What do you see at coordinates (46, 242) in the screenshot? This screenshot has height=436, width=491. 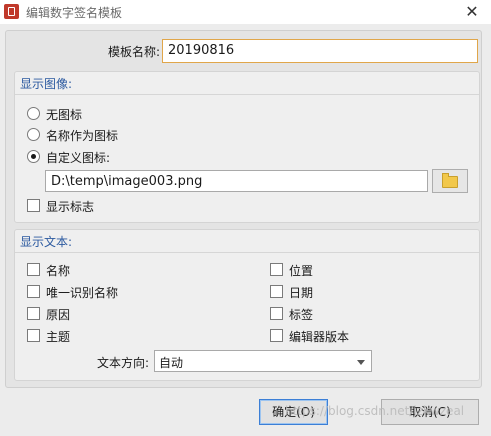 I see `display-text-title: 显示文本:` at bounding box center [46, 242].